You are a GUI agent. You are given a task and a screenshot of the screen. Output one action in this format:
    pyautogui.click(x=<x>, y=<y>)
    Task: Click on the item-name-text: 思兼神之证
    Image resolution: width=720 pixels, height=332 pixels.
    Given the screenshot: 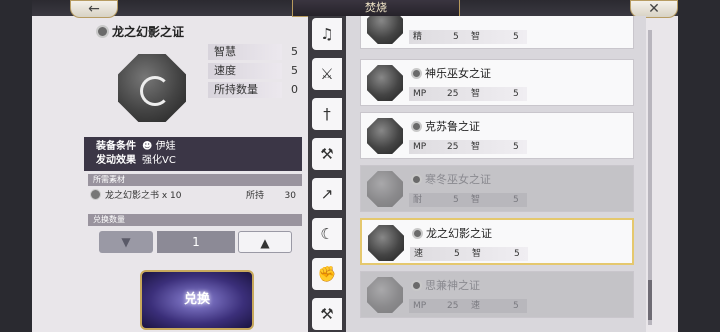 What is the action you would take?
    pyautogui.click(x=452, y=285)
    